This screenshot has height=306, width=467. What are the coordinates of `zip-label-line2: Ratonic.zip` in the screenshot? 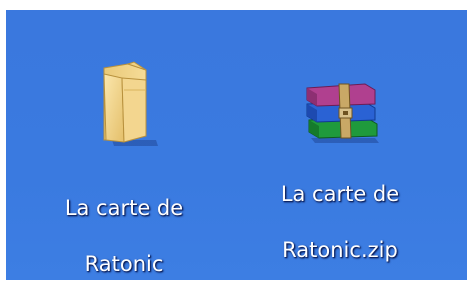 It's located at (340, 250).